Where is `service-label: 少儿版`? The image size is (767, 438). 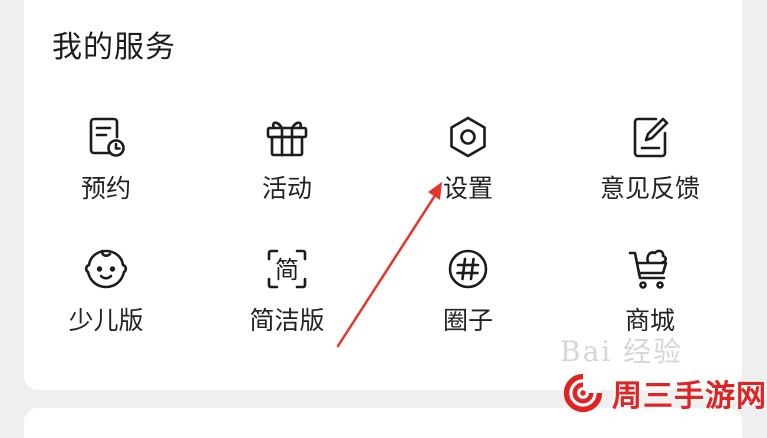
service-label: 少儿版 is located at coordinates (106, 320).